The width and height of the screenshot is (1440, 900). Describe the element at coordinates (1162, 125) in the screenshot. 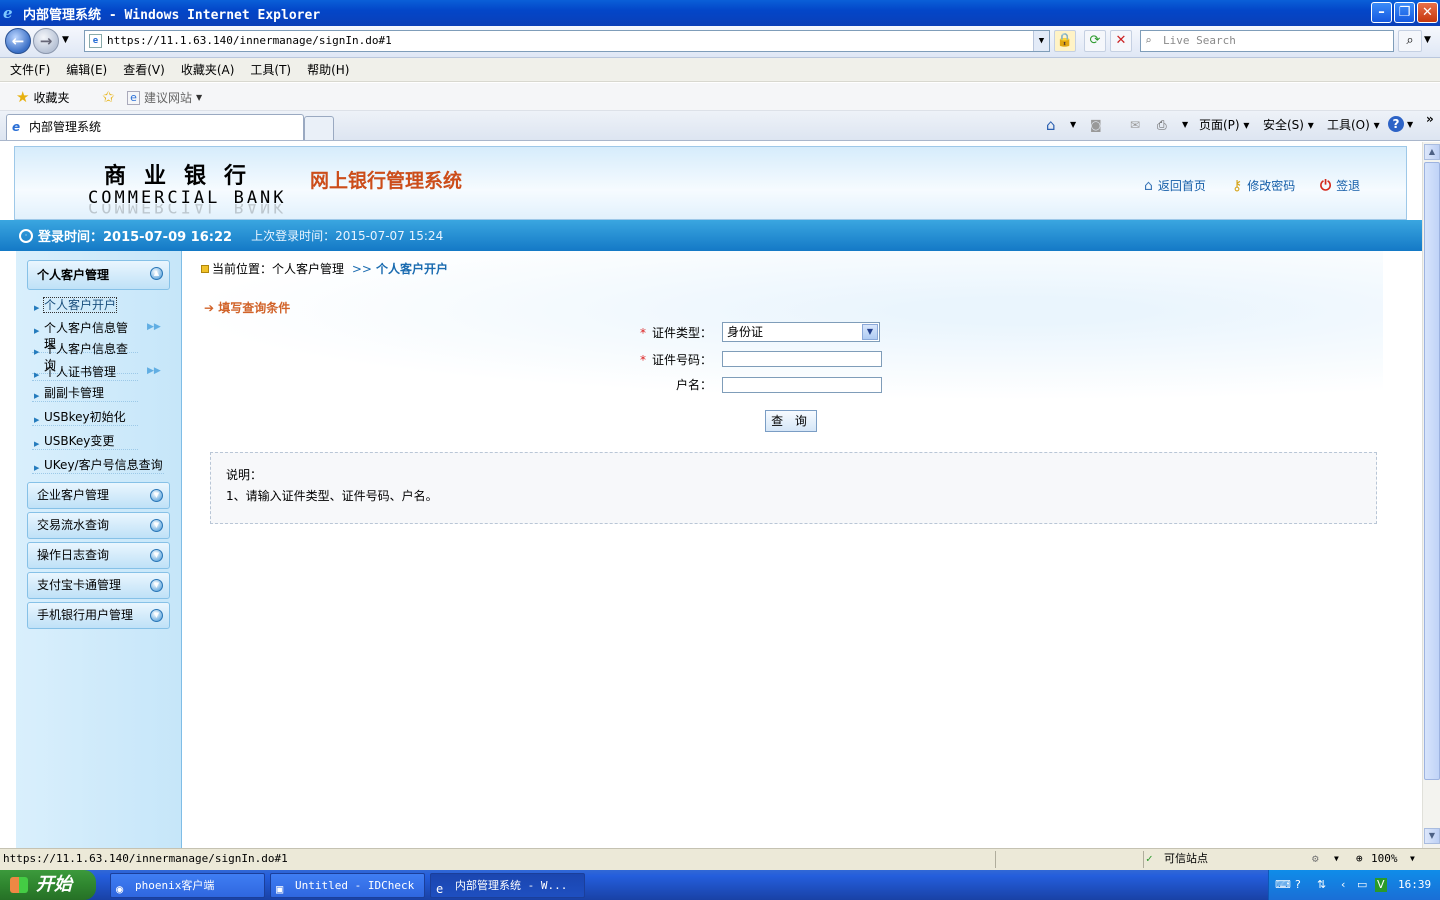

I see `print-icon: ⎙` at that location.